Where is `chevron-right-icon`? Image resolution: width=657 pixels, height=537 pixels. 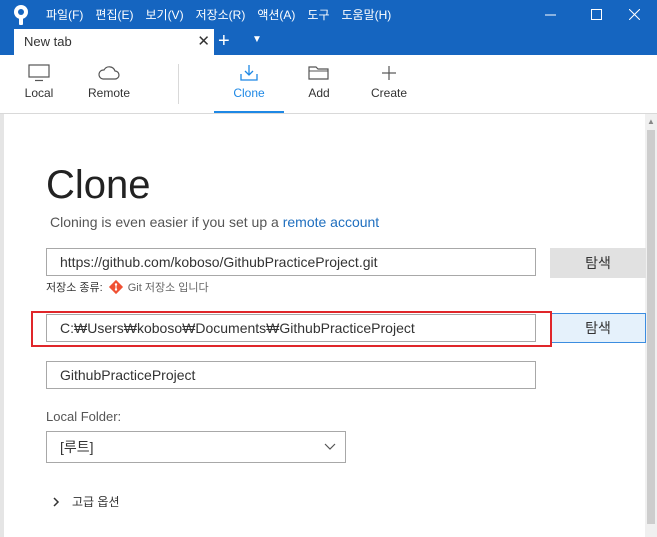
chevron-right-icon is located at coordinates (56, 501).